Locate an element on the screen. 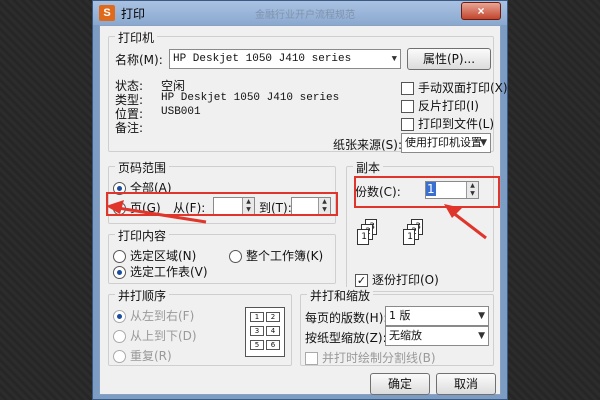 The height and width of the screenshot is (400, 600). arrow-head-icon is located at coordinates (115, 207).